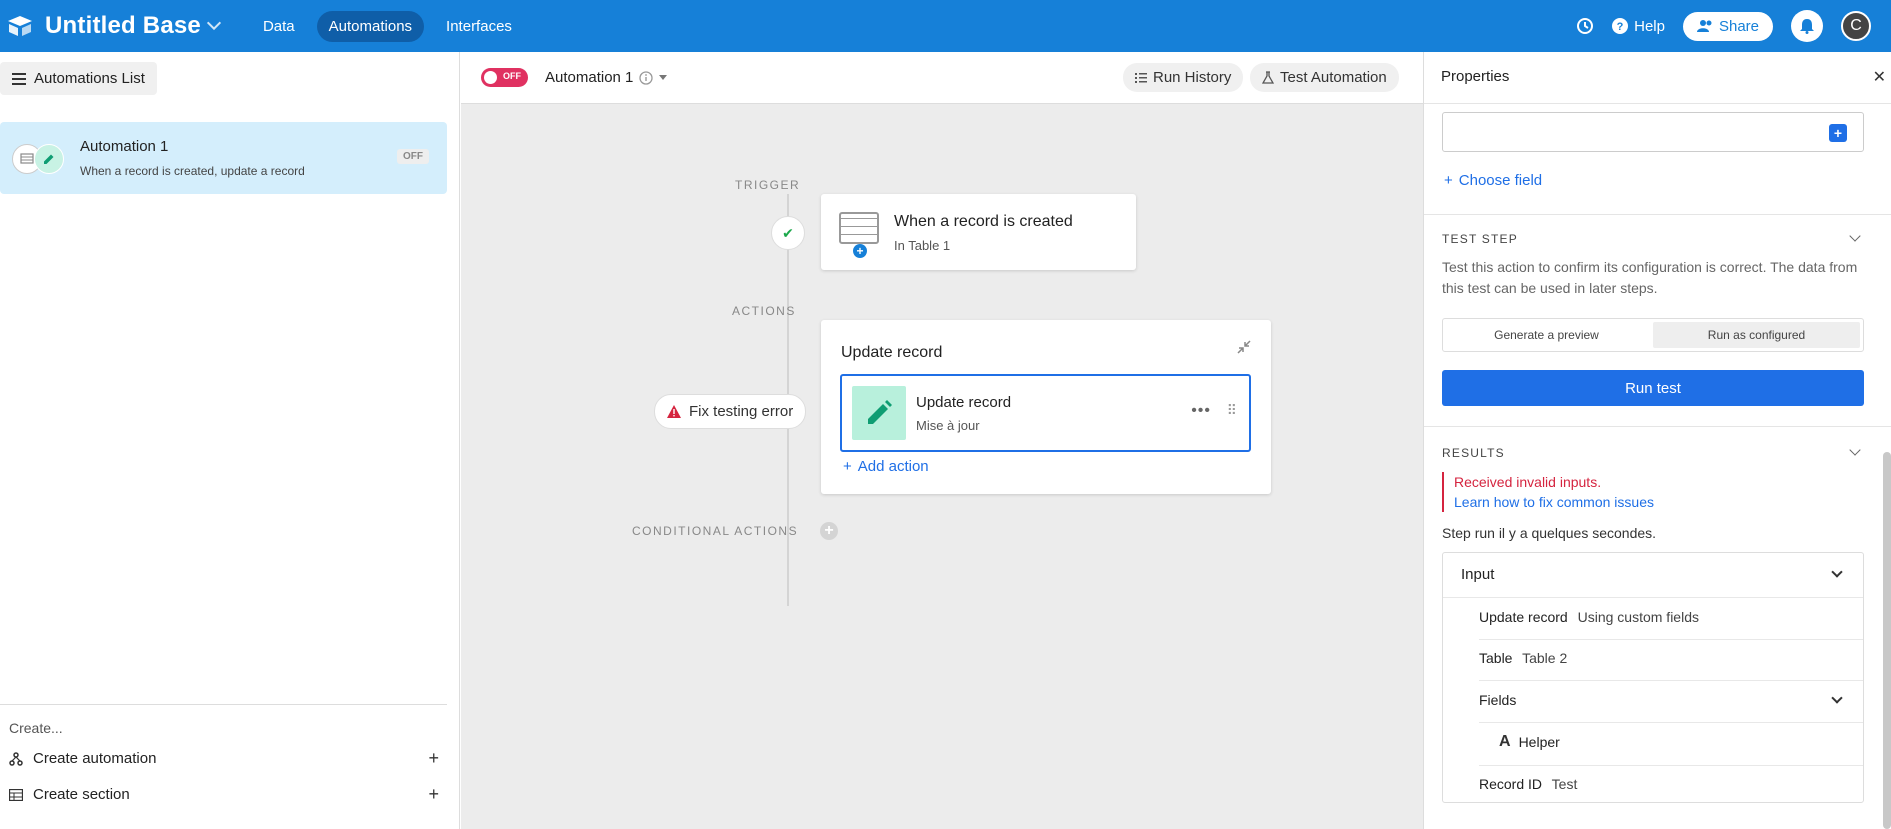 The height and width of the screenshot is (829, 1891). I want to click on choose-field-label: Choose field, so click(1500, 180).